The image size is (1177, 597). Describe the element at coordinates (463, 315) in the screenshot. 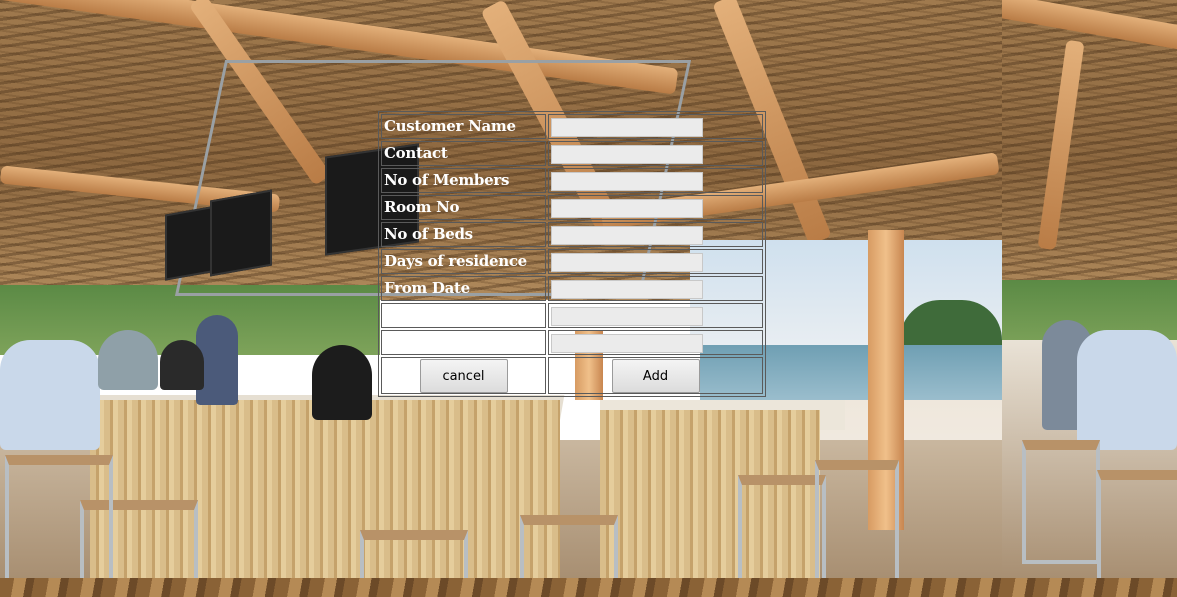

I see `label-cell: To Date` at that location.